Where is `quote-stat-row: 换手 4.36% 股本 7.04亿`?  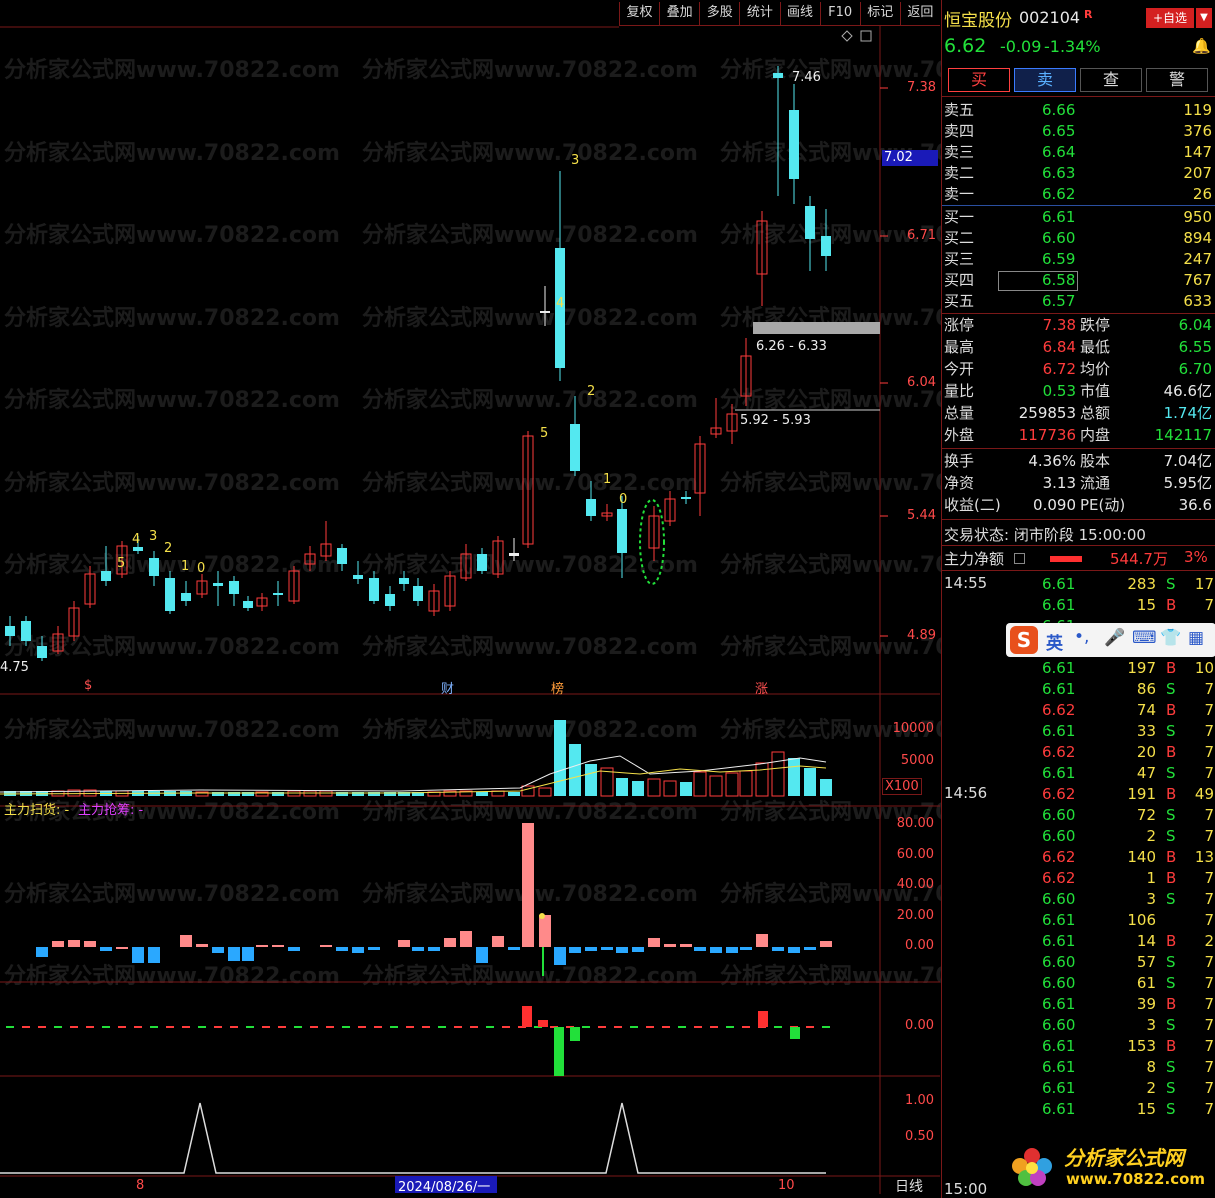 quote-stat-row: 换手 4.36% 股本 7.04亿 is located at coordinates (1078, 461).